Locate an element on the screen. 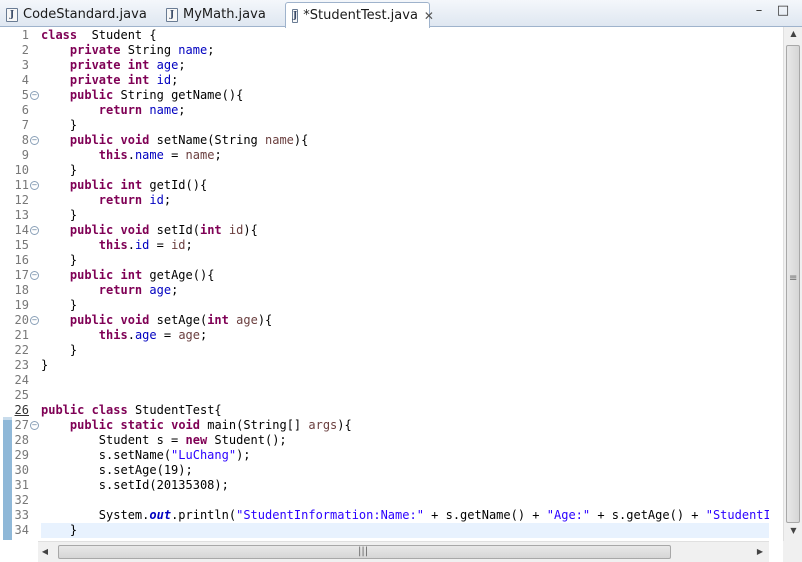 This screenshot has height=562, width=802. code-line: this.id = id; is located at coordinates (117, 245).